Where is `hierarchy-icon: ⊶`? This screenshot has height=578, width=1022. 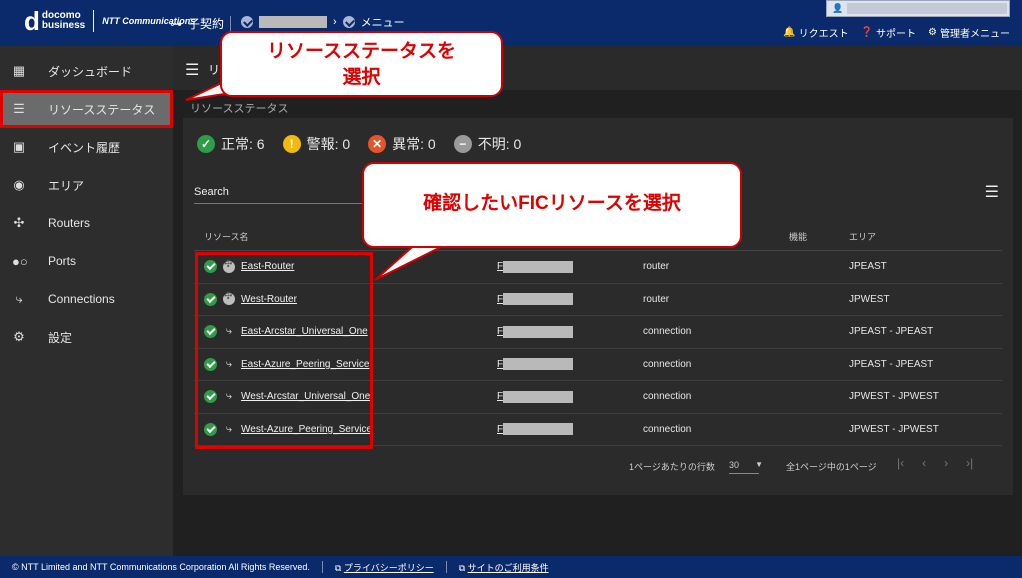
hierarchy-icon: ⊶ is located at coordinates (176, 23).